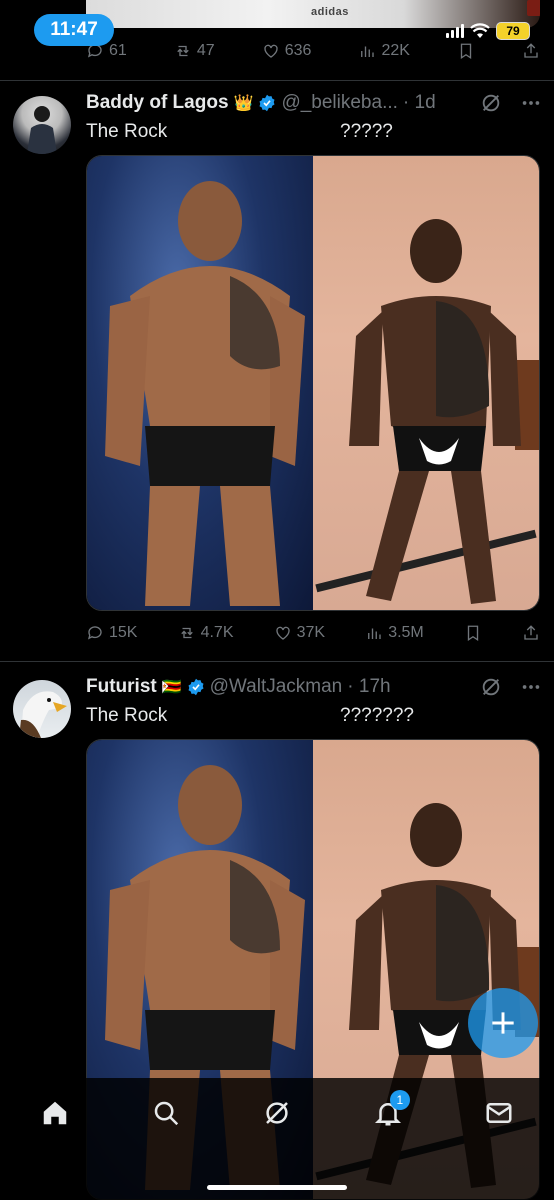 Image resolution: width=554 pixels, height=1200 pixels. I want to click on nav-home, so click(55, 1118).